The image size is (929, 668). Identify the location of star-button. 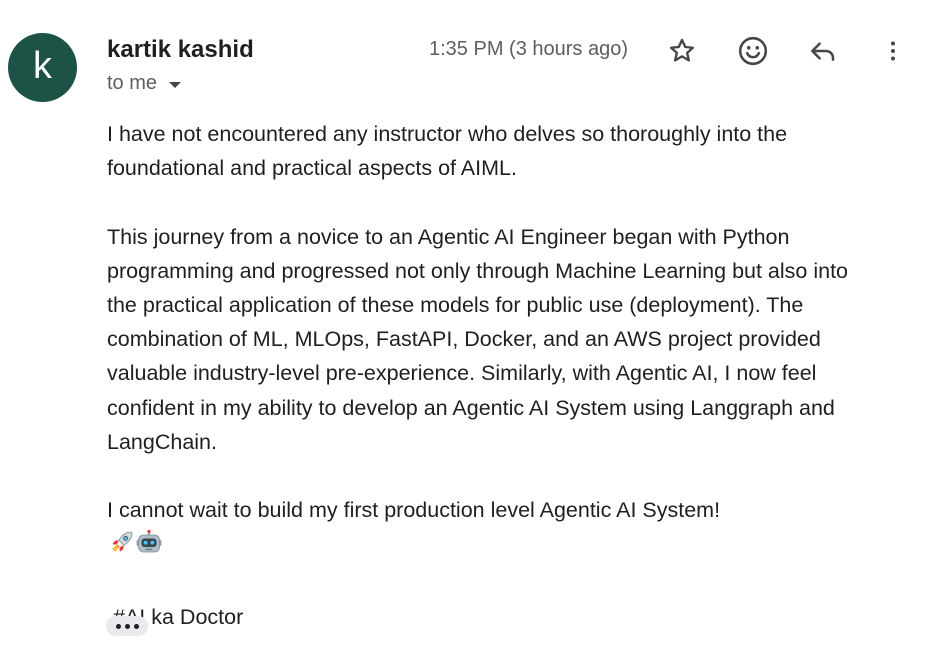
(682, 51).